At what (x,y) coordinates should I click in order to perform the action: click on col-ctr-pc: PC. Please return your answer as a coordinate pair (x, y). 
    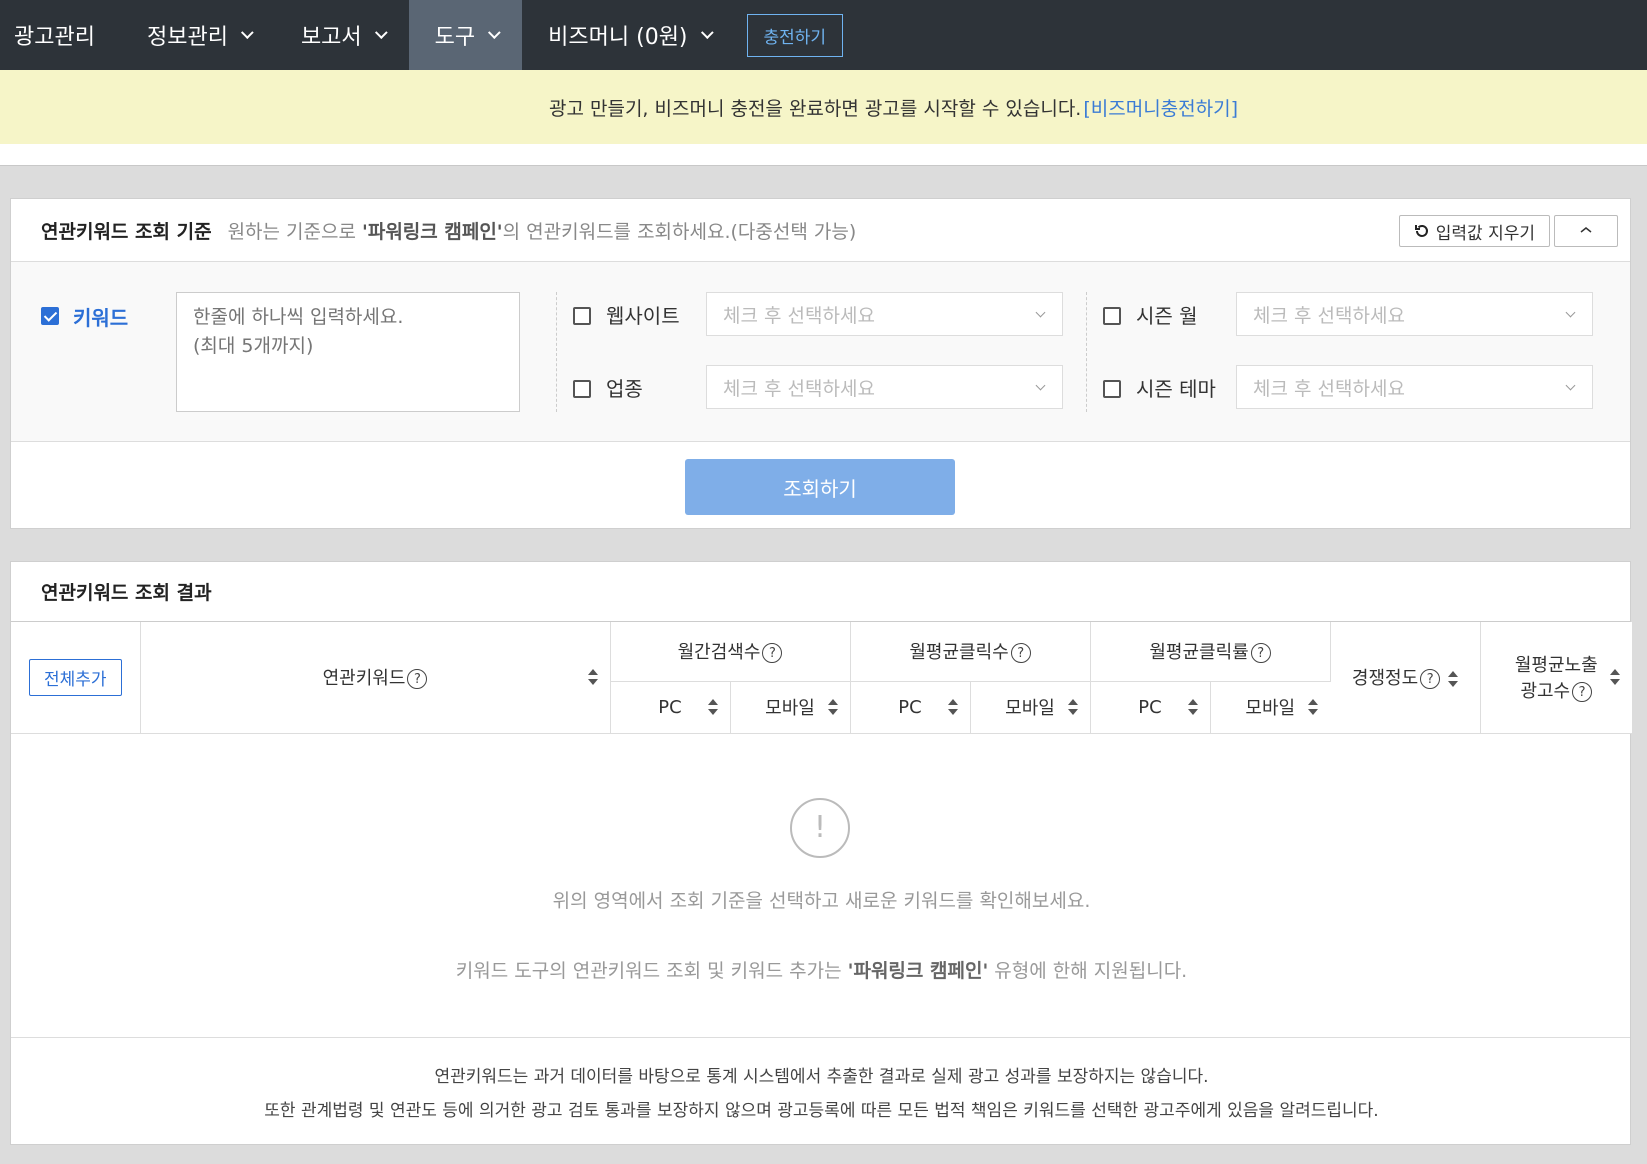
    Looking at the image, I should click on (1150, 707).